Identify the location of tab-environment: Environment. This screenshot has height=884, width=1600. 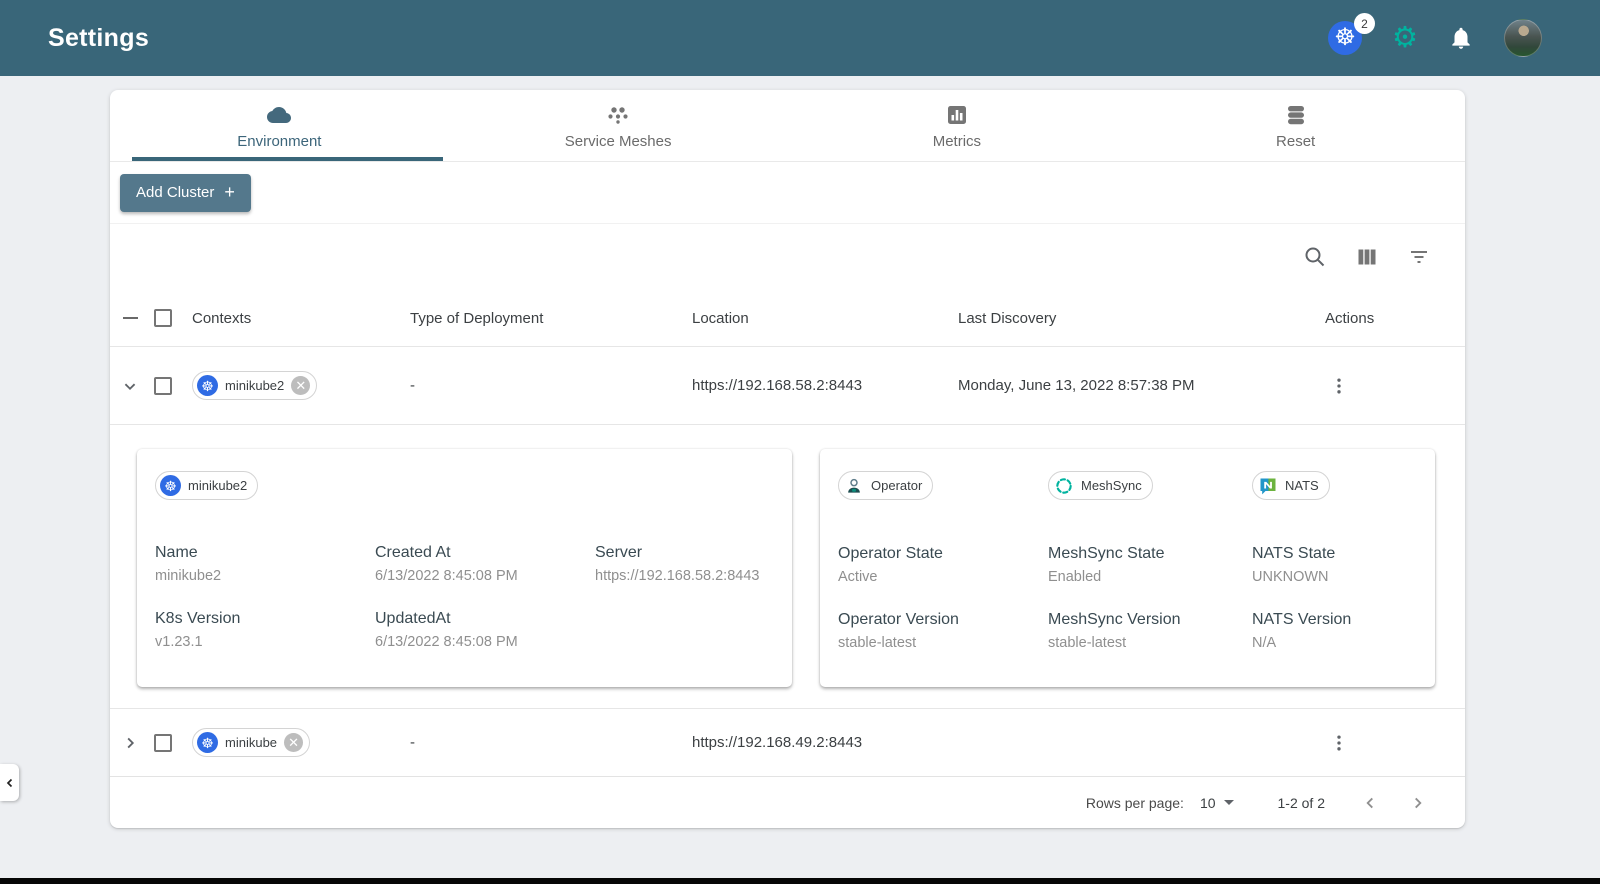
(279, 125).